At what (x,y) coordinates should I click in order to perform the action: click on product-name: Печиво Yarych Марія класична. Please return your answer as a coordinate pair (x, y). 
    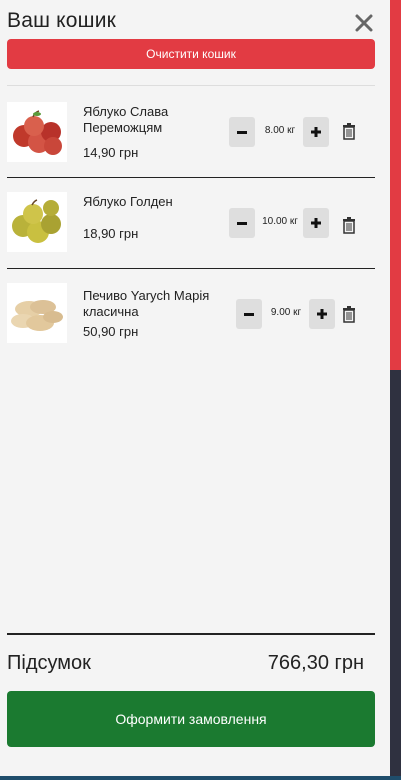
    Looking at the image, I should click on (146, 303).